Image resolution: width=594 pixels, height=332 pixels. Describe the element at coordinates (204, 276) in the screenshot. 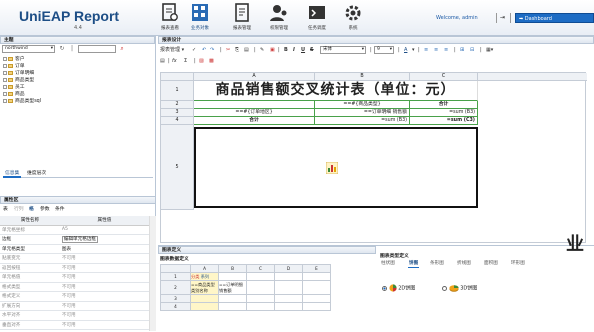

I see `category-cell: 分类 系列` at that location.